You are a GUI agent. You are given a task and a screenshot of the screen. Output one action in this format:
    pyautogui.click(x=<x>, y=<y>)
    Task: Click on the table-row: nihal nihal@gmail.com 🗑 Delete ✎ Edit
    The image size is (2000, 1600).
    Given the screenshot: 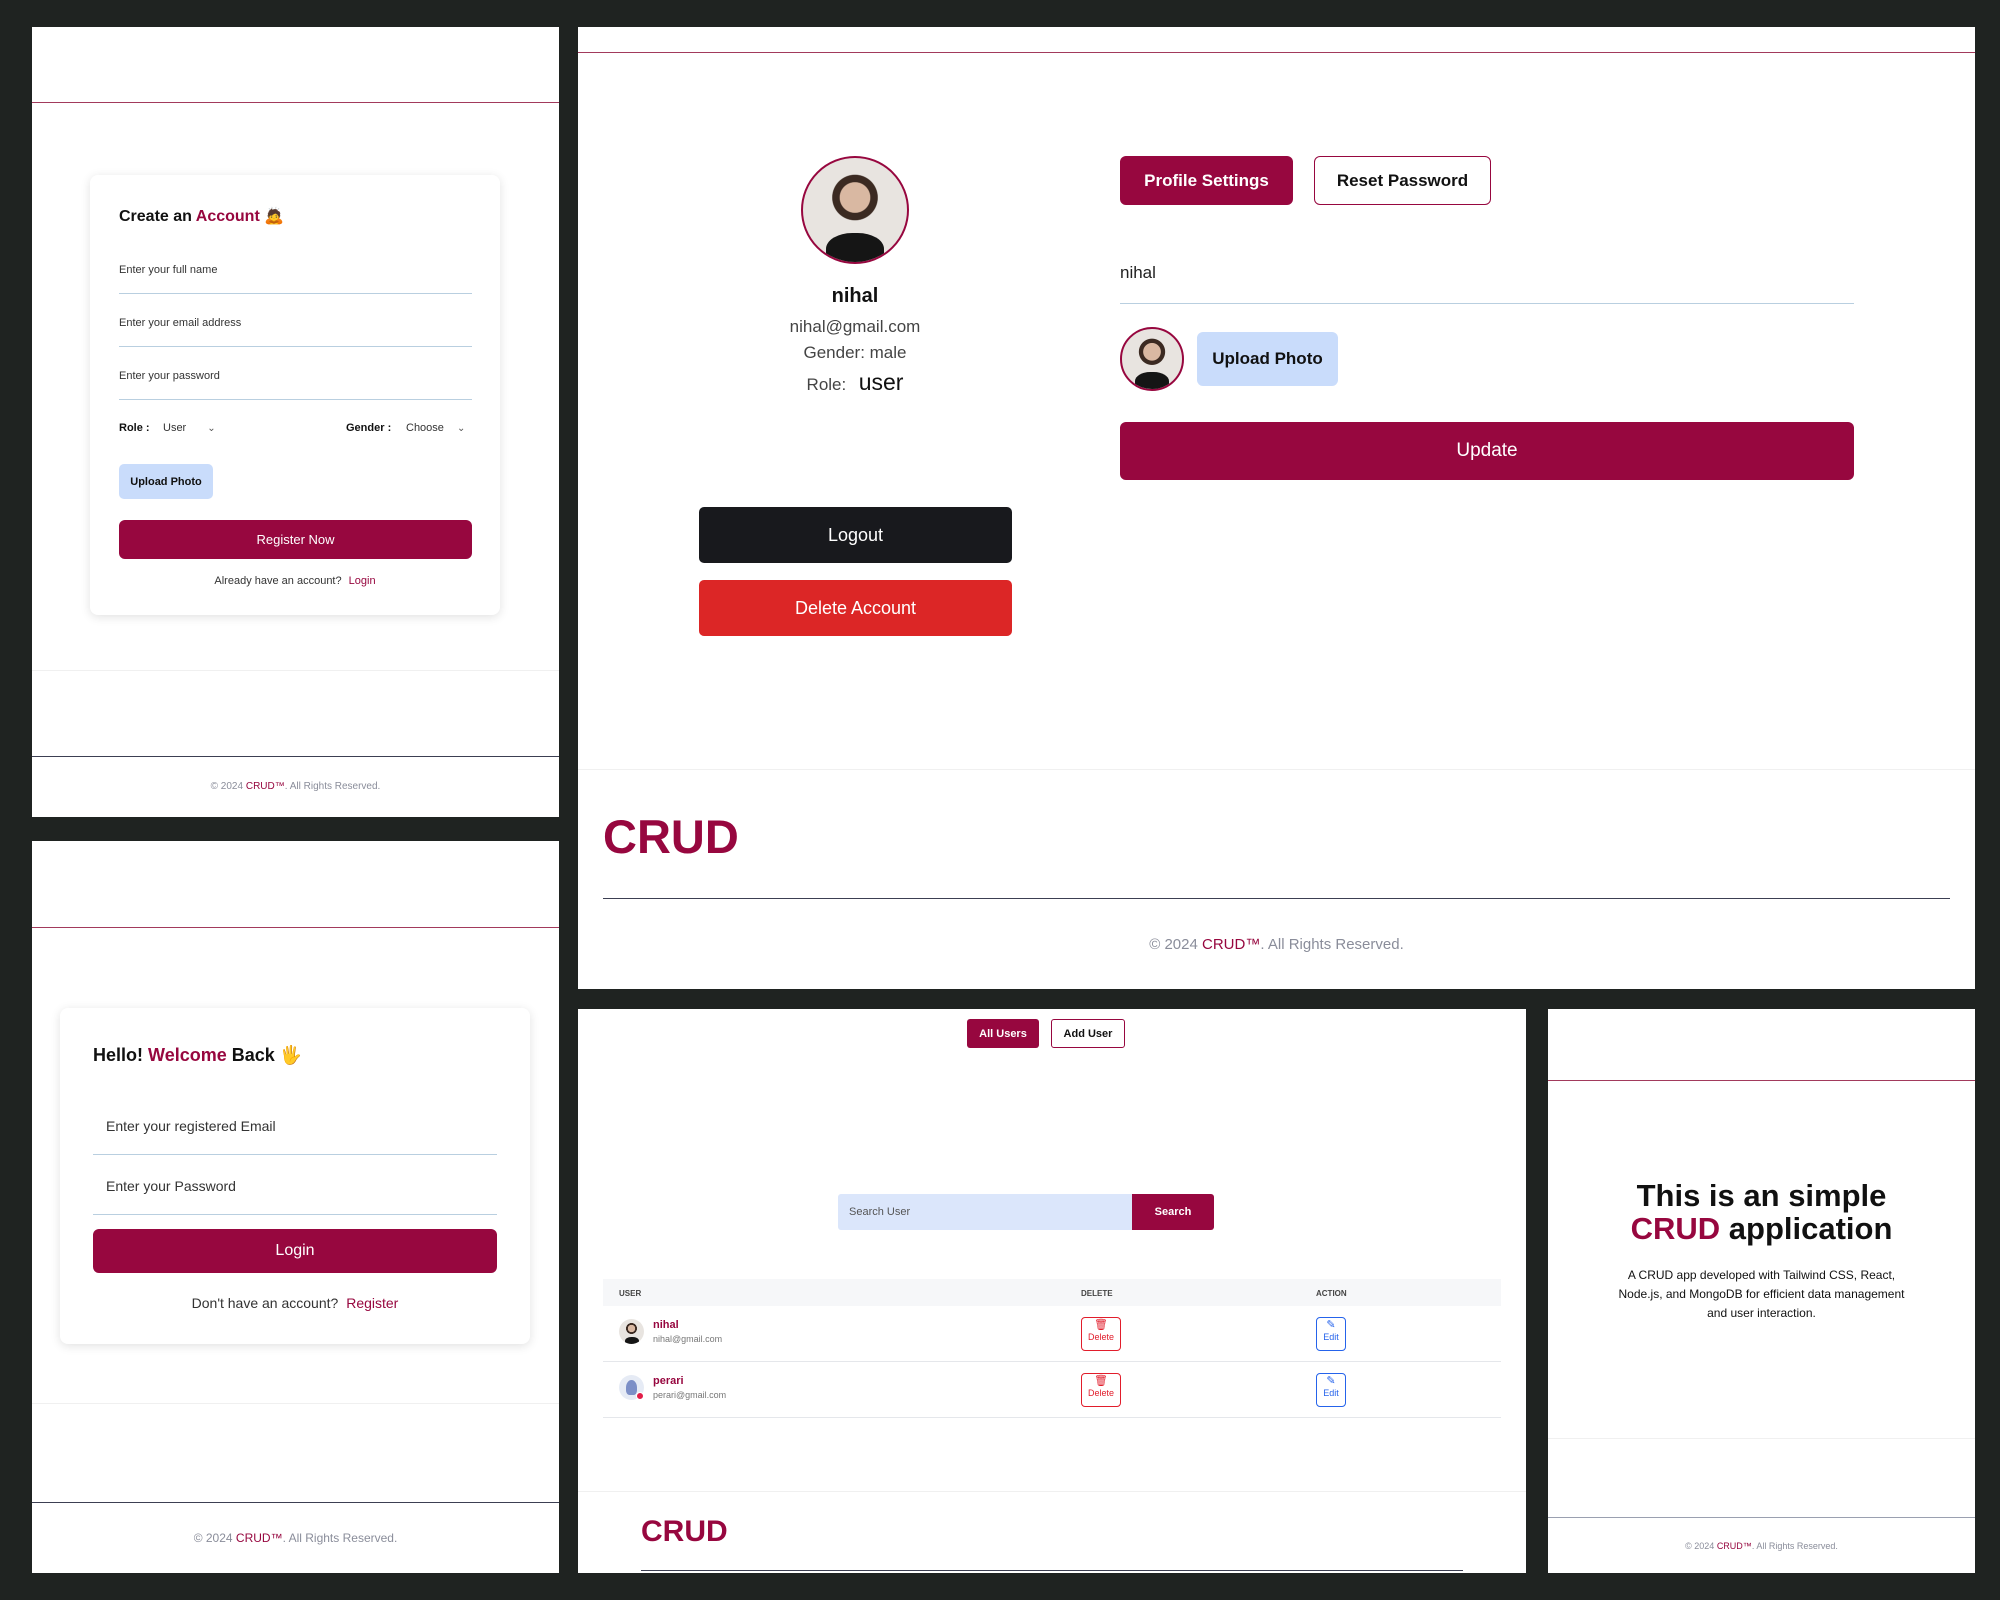 What is the action you would take?
    pyautogui.click(x=1052, y=1334)
    